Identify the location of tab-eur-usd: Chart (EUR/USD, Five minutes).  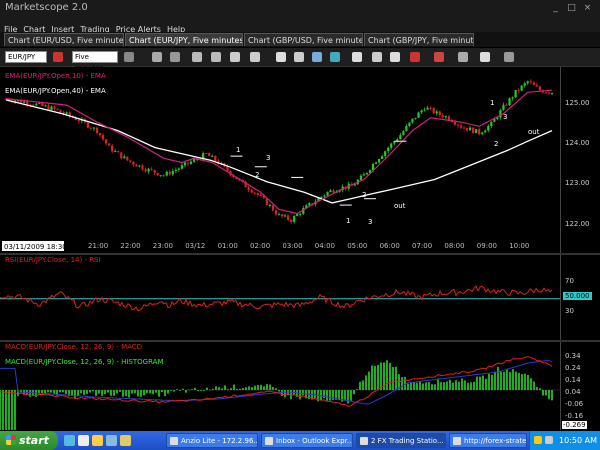
(64, 39).